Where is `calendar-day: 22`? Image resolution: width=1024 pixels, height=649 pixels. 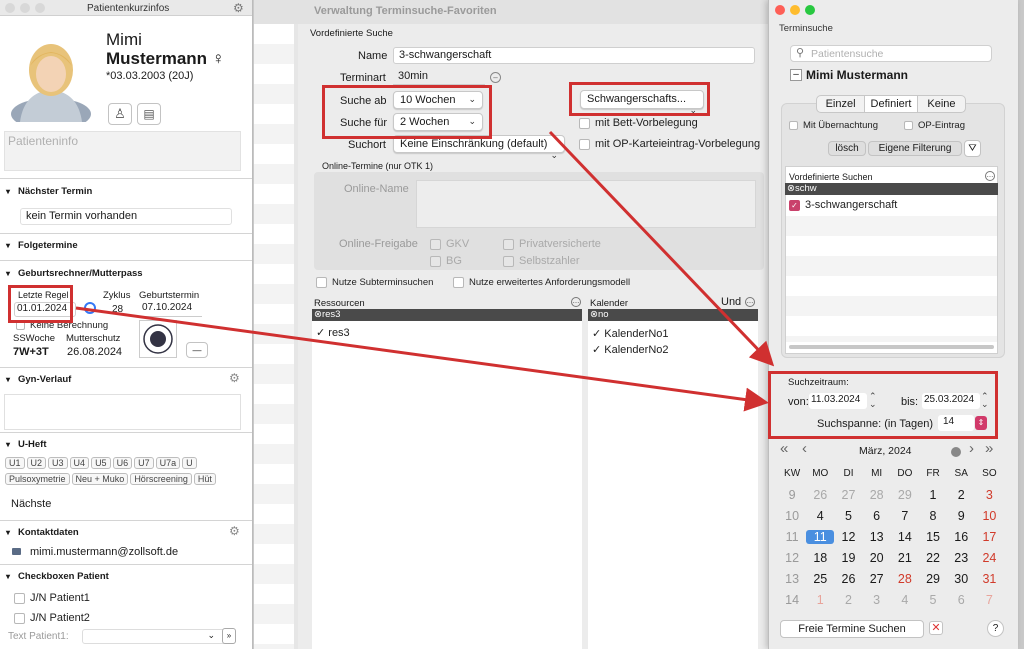 calendar-day: 22 is located at coordinates (933, 558).